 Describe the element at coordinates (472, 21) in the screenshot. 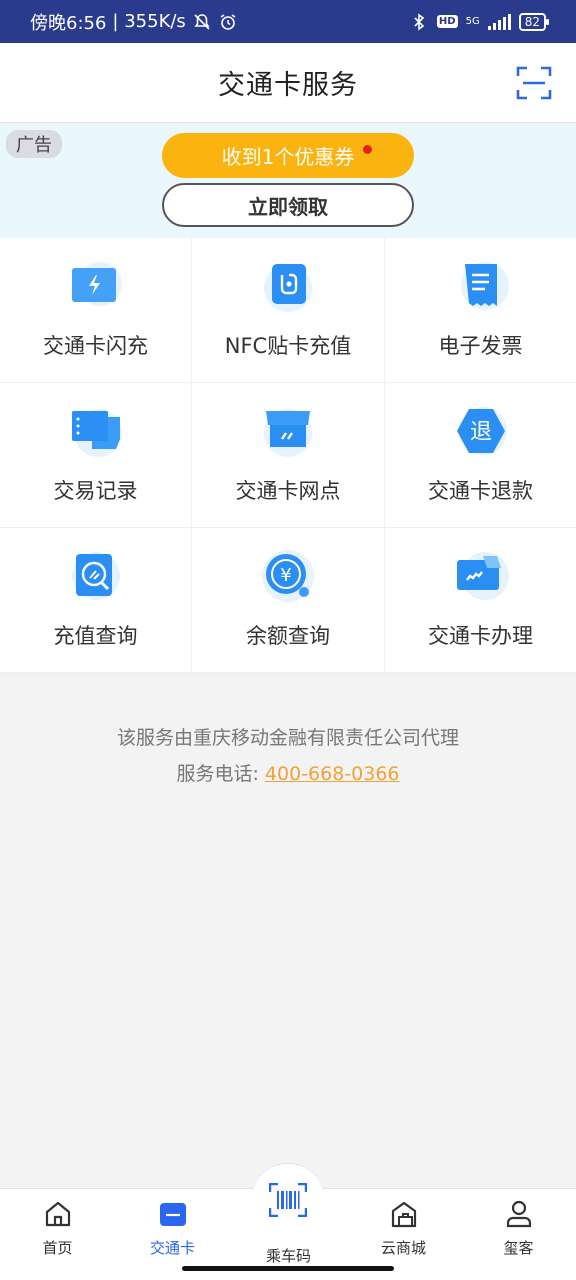

I see `network-type: 5G` at that location.